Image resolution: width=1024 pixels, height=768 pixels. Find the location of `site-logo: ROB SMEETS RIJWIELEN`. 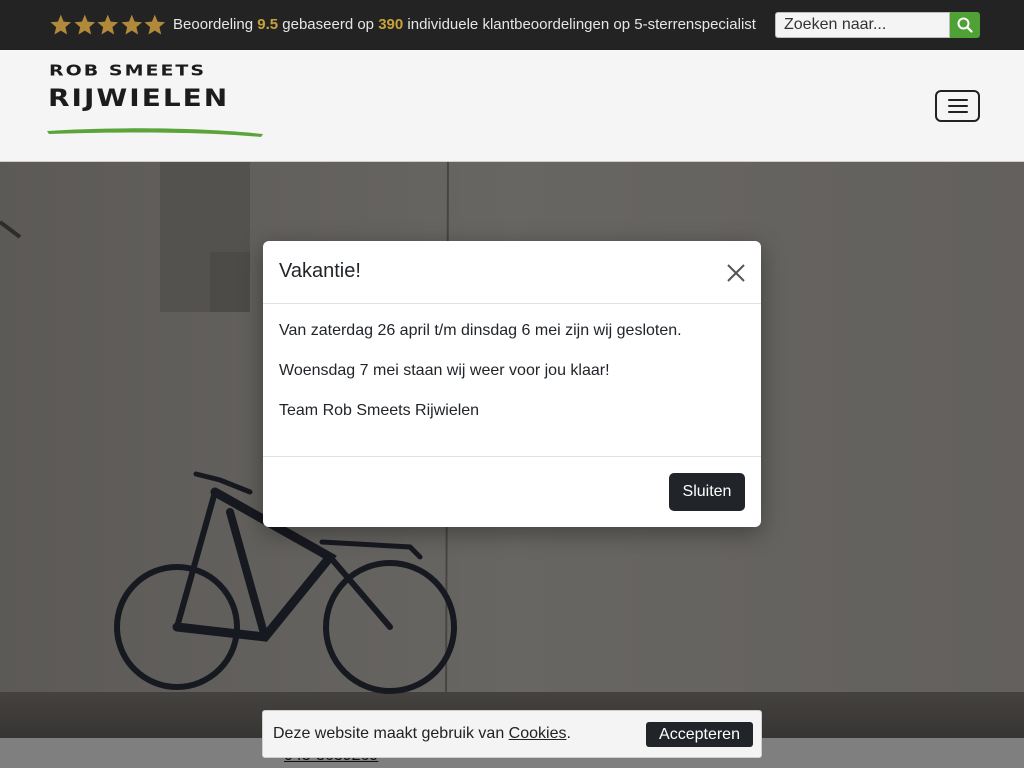

site-logo: ROB SMEETS RIJWIELEN is located at coordinates (157, 102).